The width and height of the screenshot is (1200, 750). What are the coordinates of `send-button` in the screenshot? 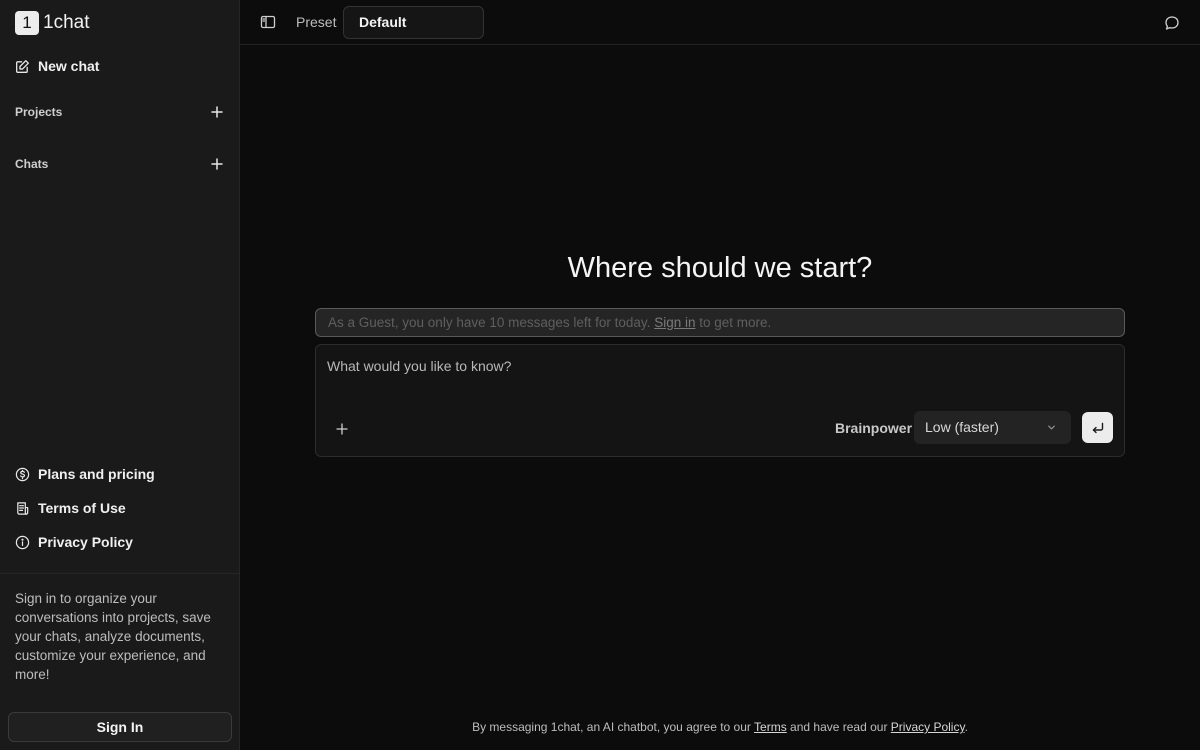 It's located at (1097, 427).